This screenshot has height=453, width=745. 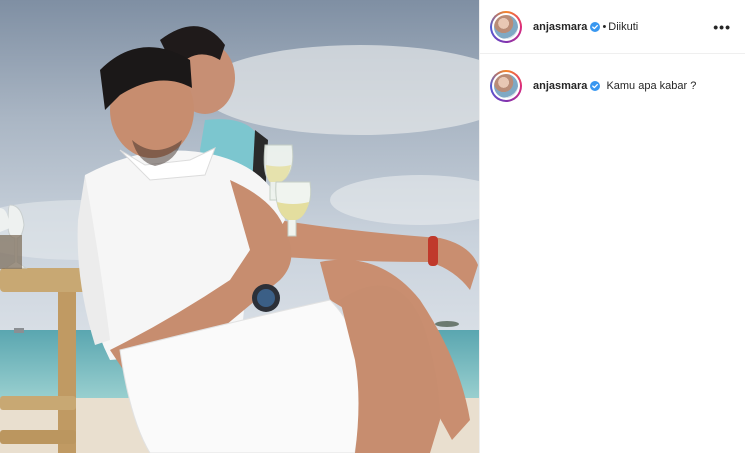 I want to click on caption-avatar, so click(x=506, y=86).